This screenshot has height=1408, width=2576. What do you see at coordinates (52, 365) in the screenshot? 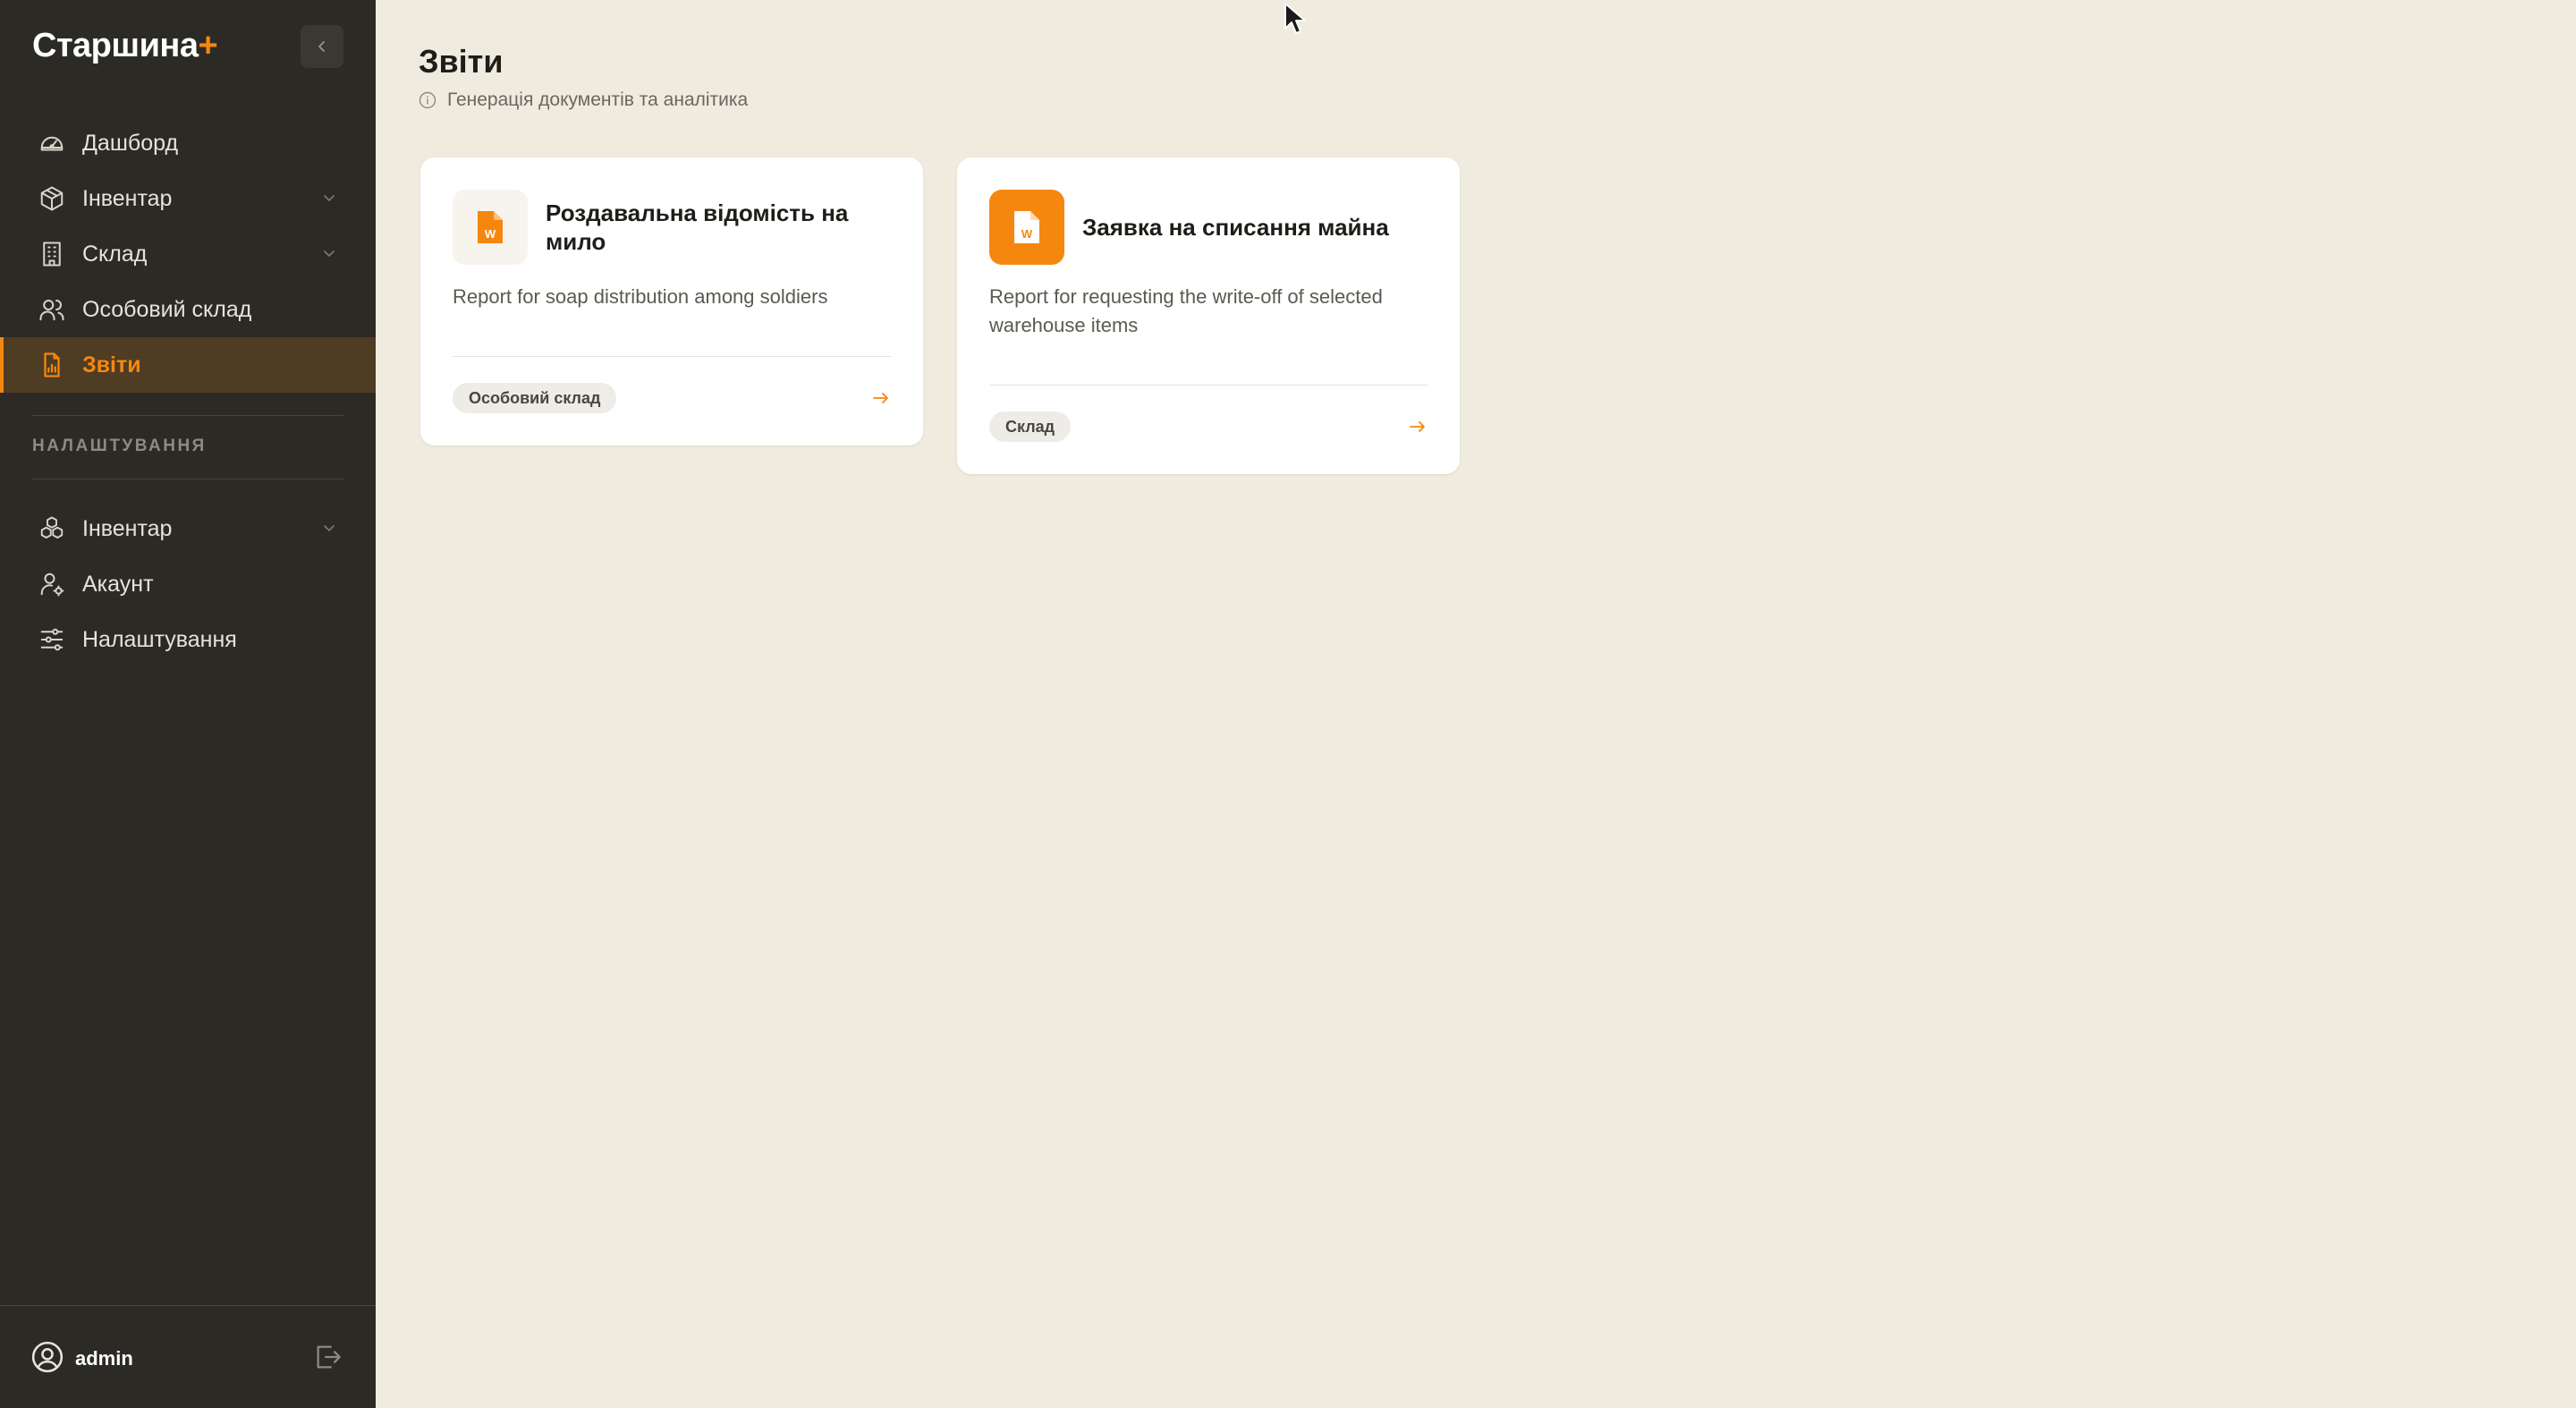
I see `report-file-icon` at bounding box center [52, 365].